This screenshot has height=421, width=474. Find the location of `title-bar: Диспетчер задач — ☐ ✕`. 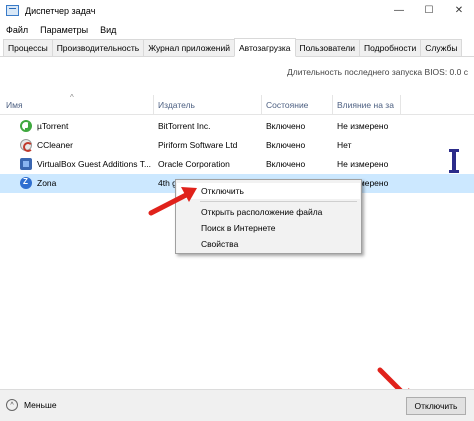

title-bar: Диспетчер задач — ☐ ✕ is located at coordinates (237, 10).